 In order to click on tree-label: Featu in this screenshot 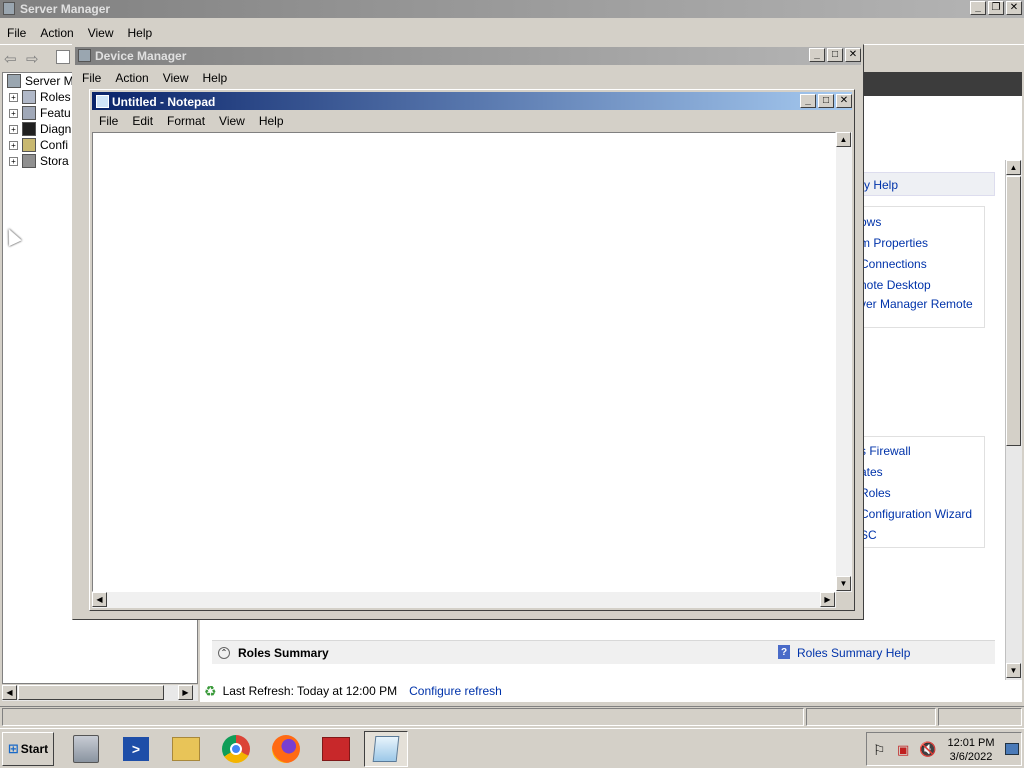, I will do `click(55, 113)`.